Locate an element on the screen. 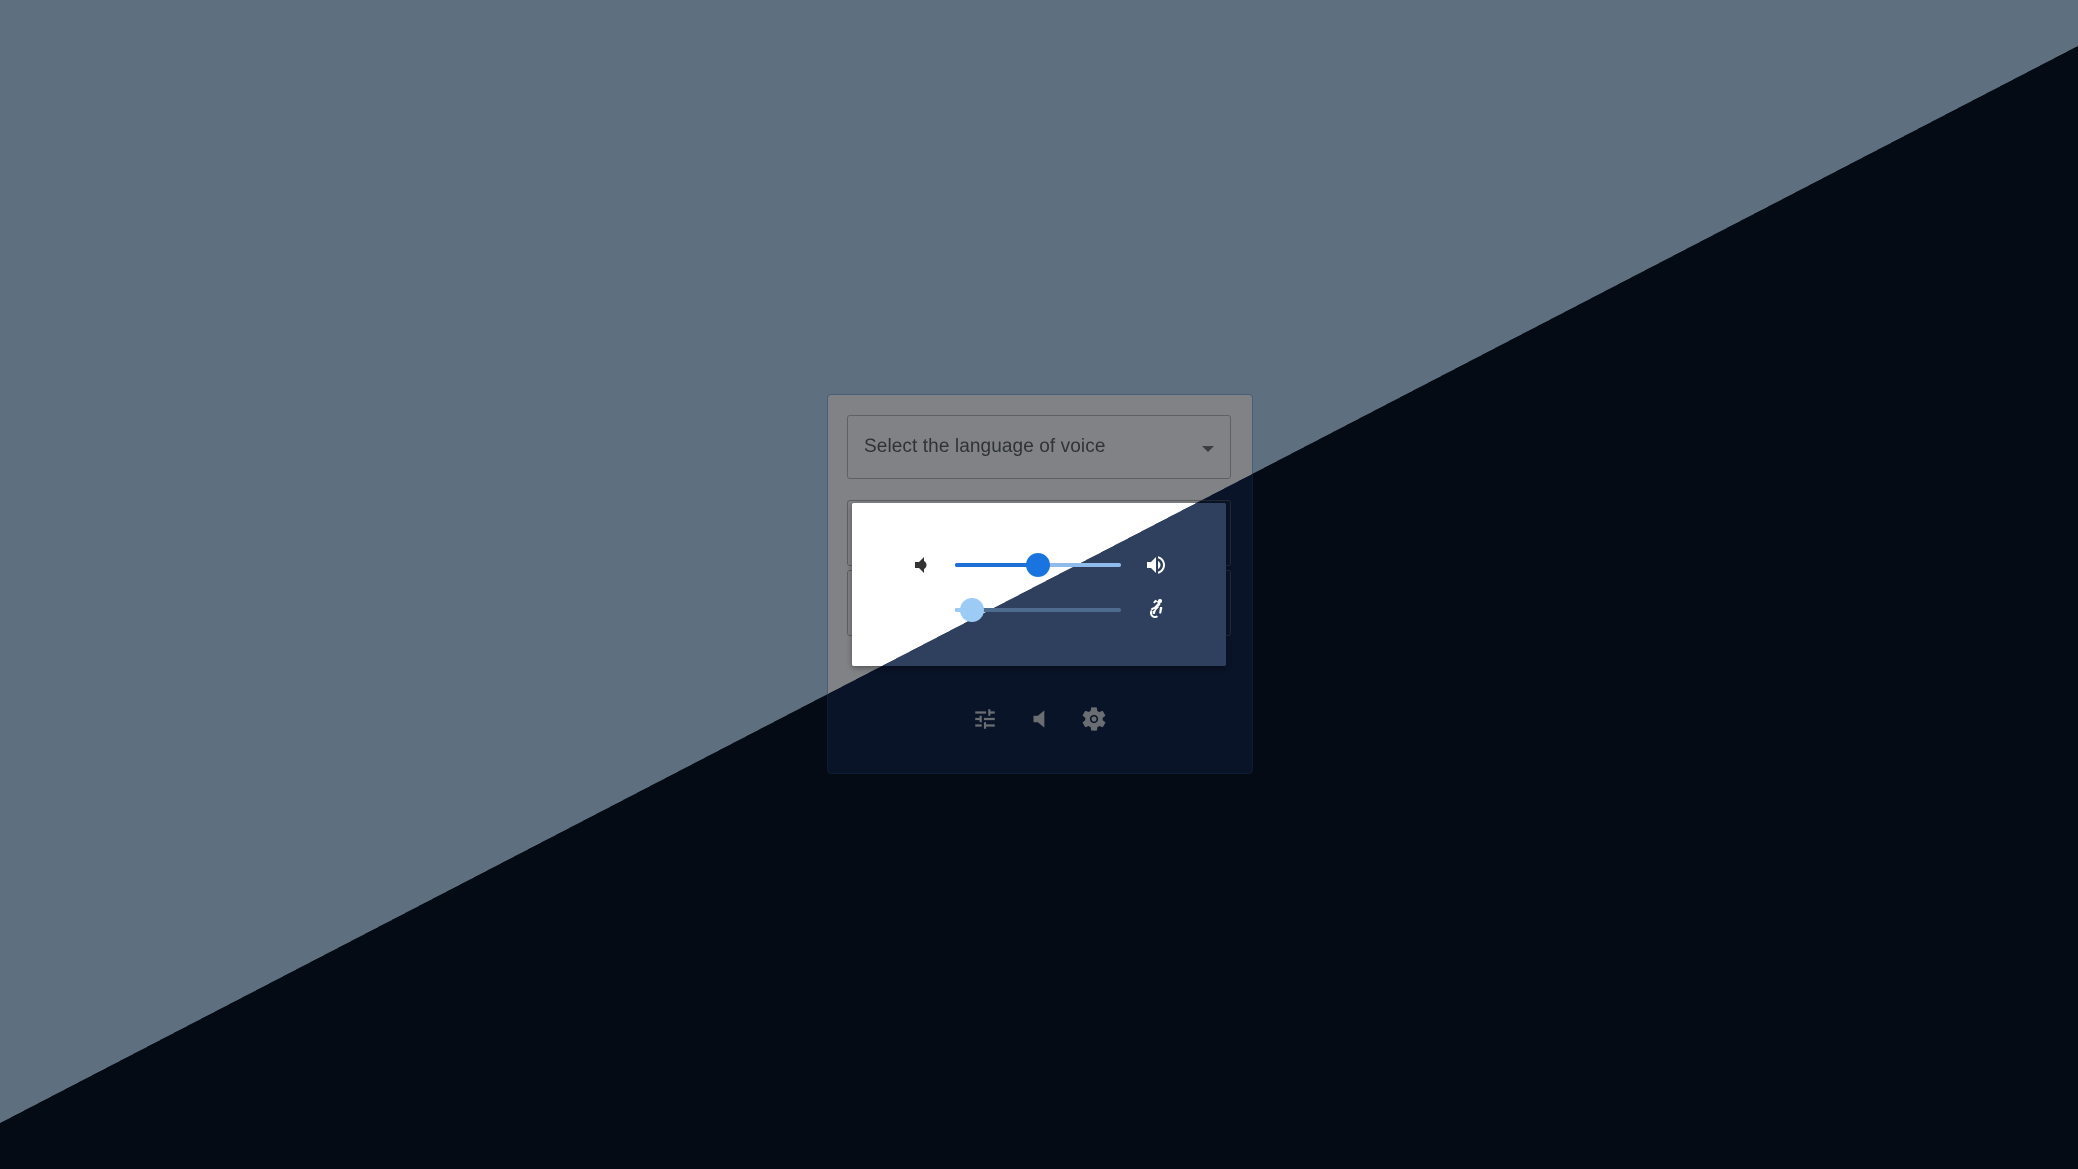  volume-low-icon is located at coordinates (922, 565).